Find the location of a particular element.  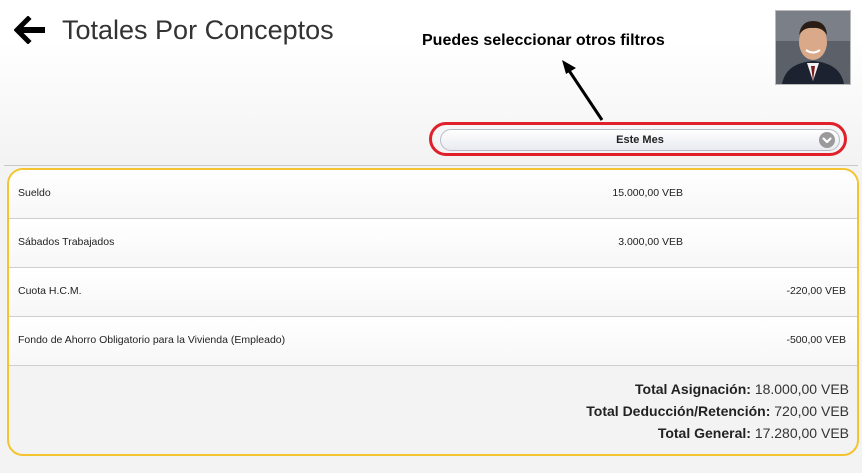

table-row: Sueldo 15.000,00 VEB is located at coordinates (433, 194).